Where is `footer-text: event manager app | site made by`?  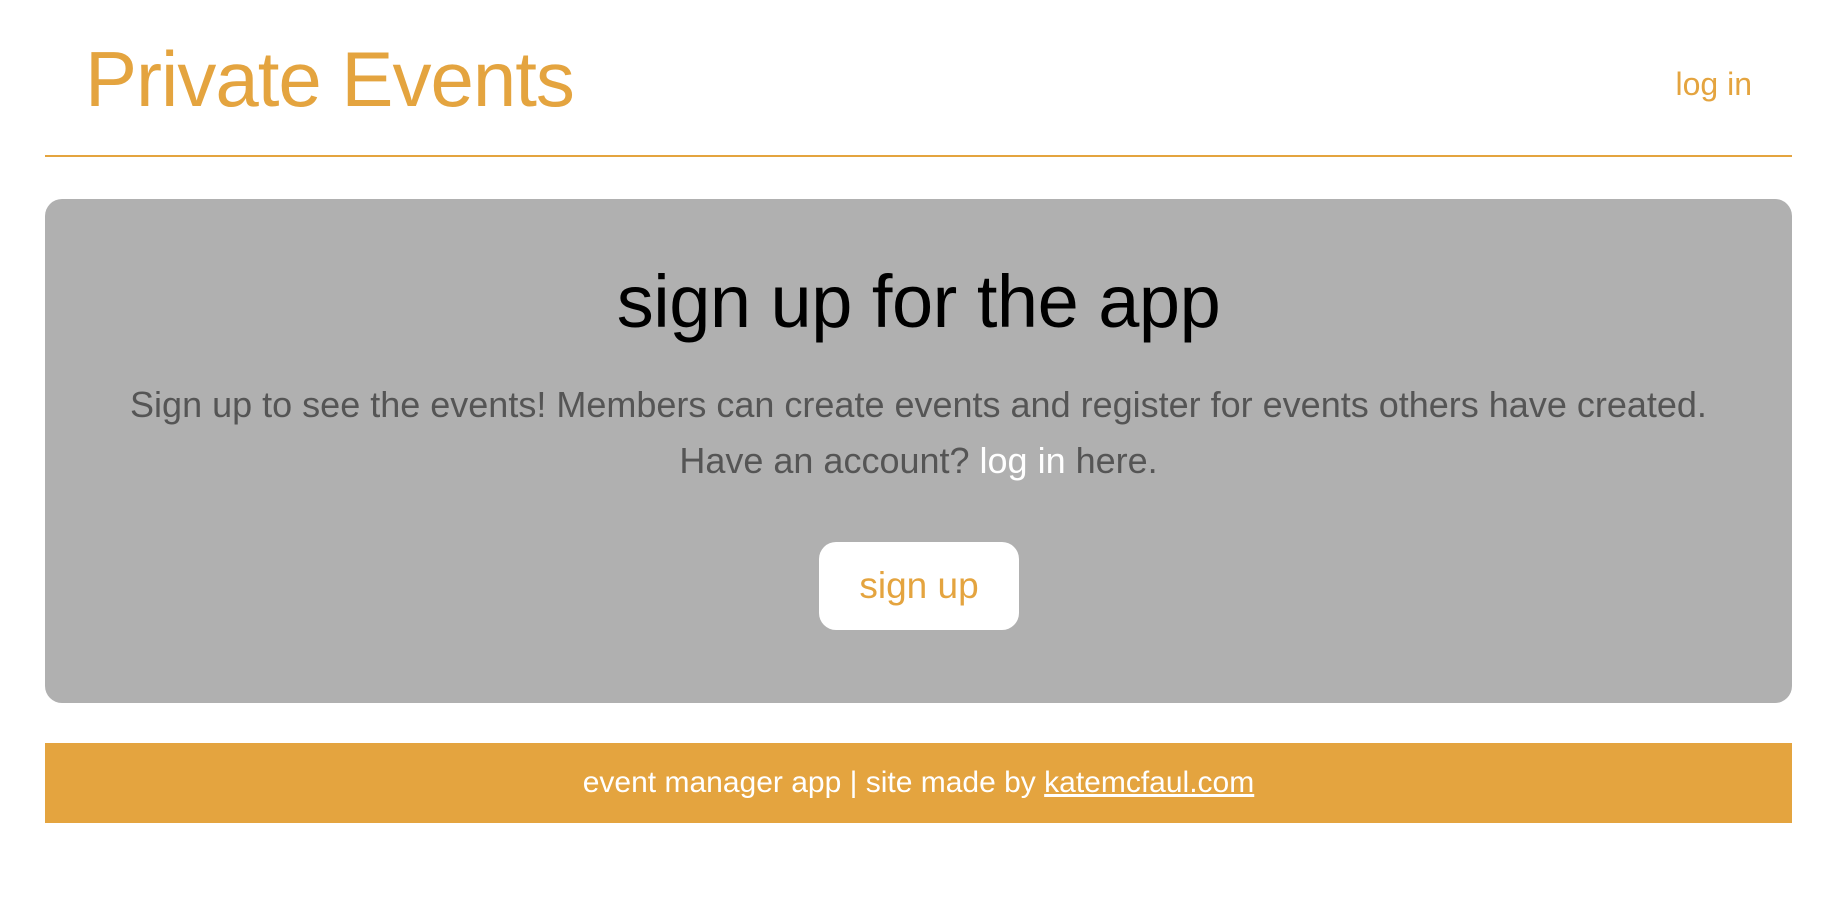
footer-text: event manager app | site made by is located at coordinates (813, 782).